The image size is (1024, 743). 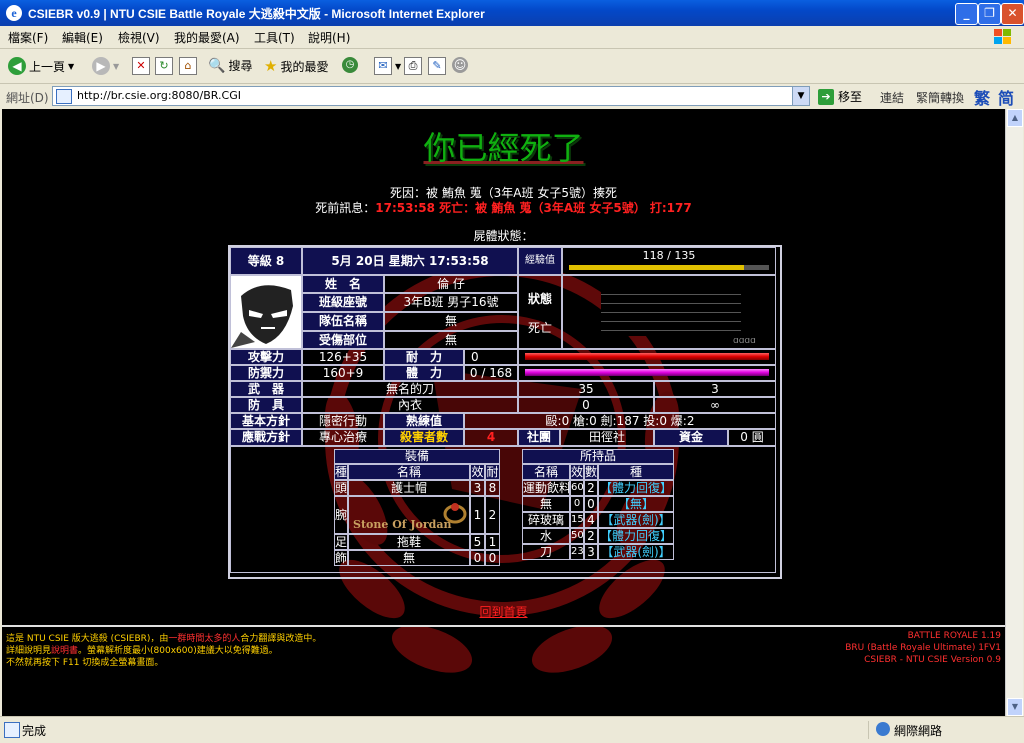 I want to click on table-row: 碎玻璃 15 4 【武器(劍)】, so click(x=598, y=520).